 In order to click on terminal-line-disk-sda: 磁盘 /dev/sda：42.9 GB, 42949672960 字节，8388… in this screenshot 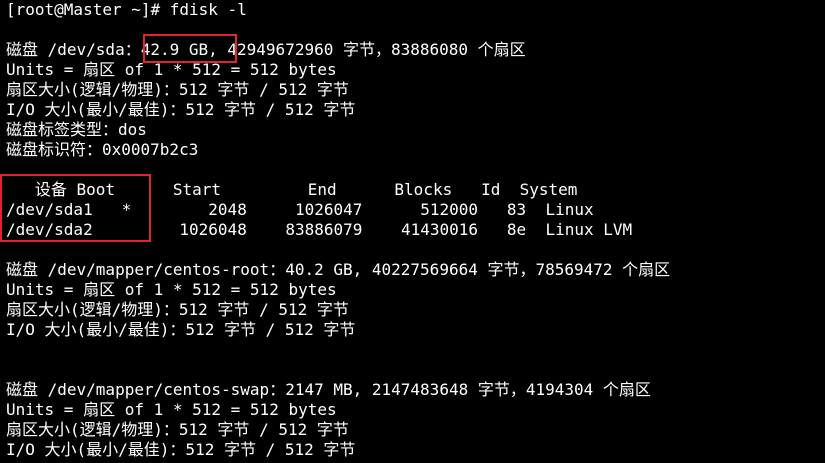, I will do `click(266, 49)`.